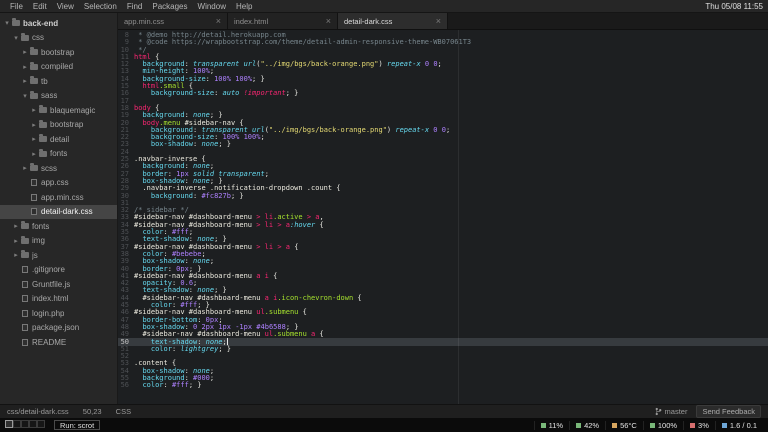 The width and height of the screenshot is (768, 432). What do you see at coordinates (123, 411) in the screenshot?
I see `grammar-selector: CSS` at bounding box center [123, 411].